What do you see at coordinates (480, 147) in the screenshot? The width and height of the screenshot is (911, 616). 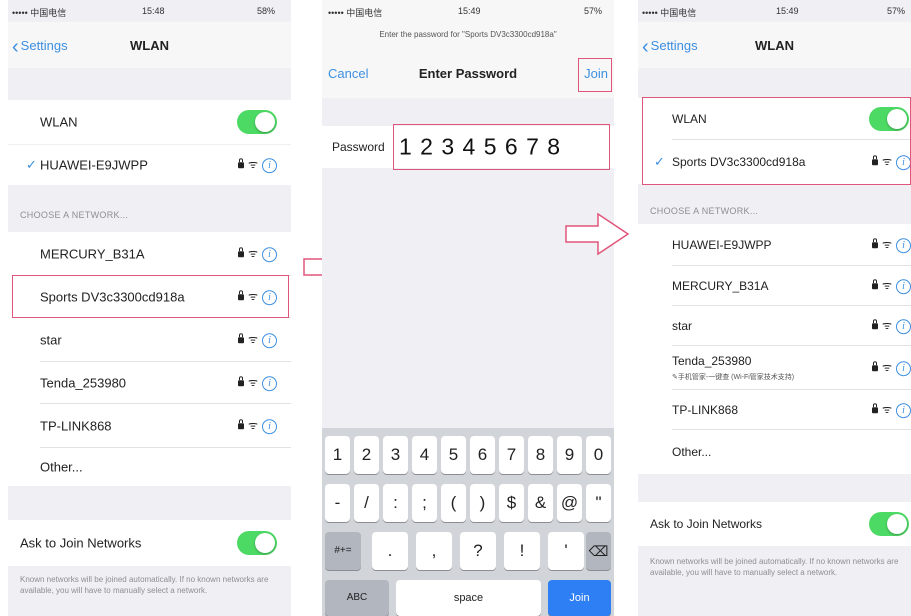 I see `password-input: 1 2 3 4 5 6 7 8` at bounding box center [480, 147].